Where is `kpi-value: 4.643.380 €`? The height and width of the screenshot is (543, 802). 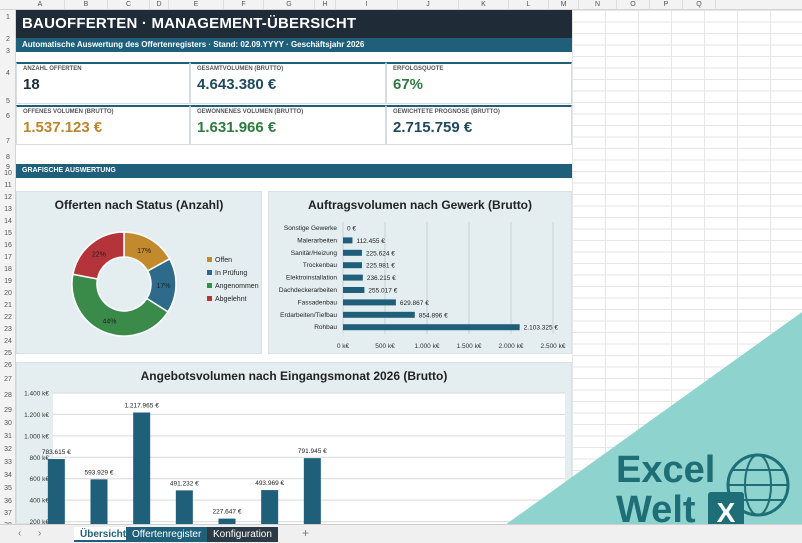
kpi-value: 4.643.380 € is located at coordinates (237, 84).